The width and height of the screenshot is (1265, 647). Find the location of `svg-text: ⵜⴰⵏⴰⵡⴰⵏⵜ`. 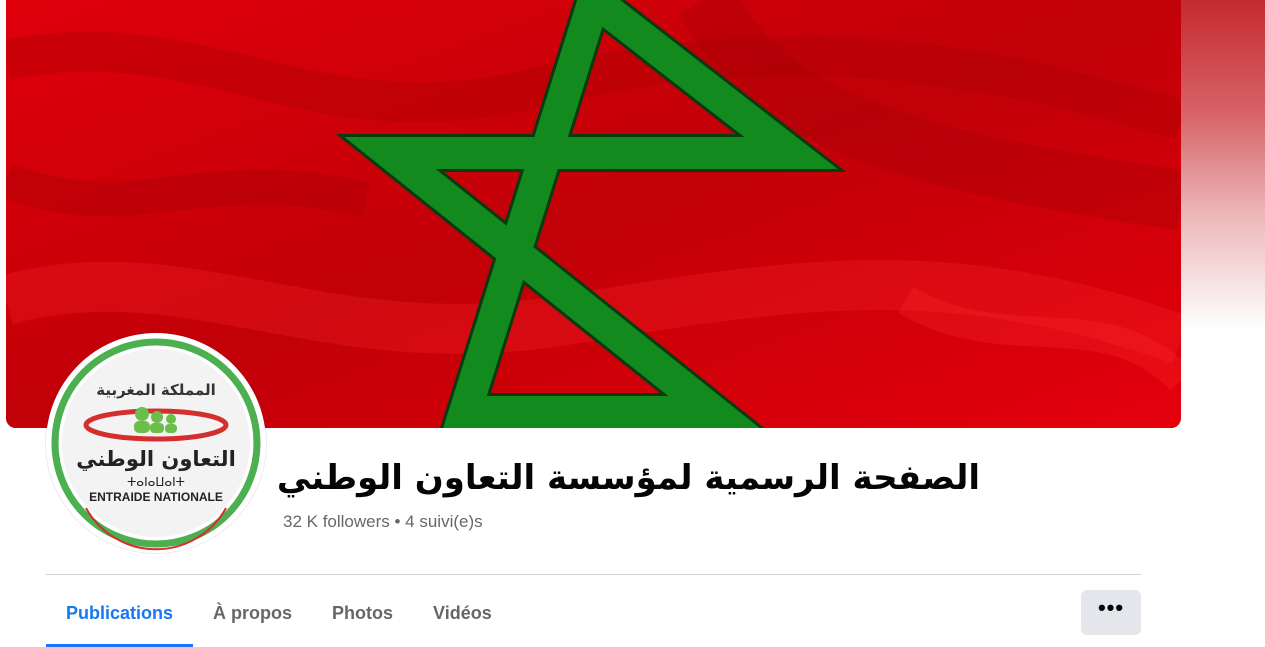

svg-text: ⵜⴰⵏⴰⵡⴰⵏⵜ is located at coordinates (156, 482).